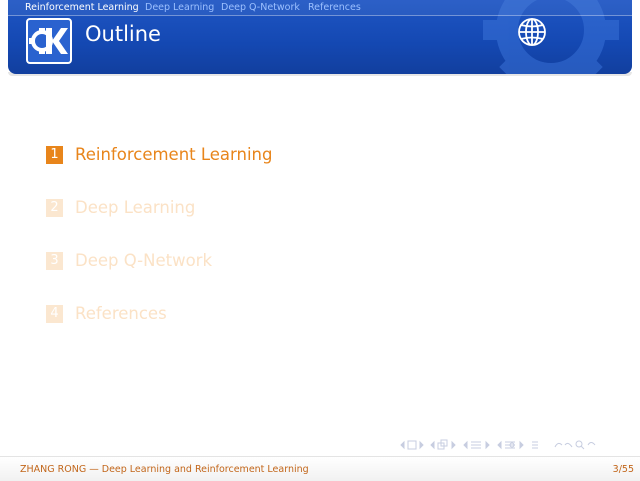  I want to click on kde-logo-icon, so click(49, 41).